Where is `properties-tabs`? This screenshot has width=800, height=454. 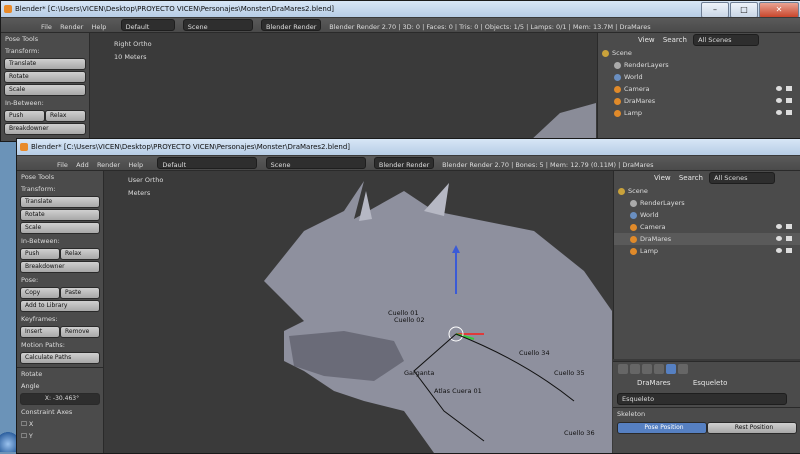 properties-tabs is located at coordinates (706, 369).